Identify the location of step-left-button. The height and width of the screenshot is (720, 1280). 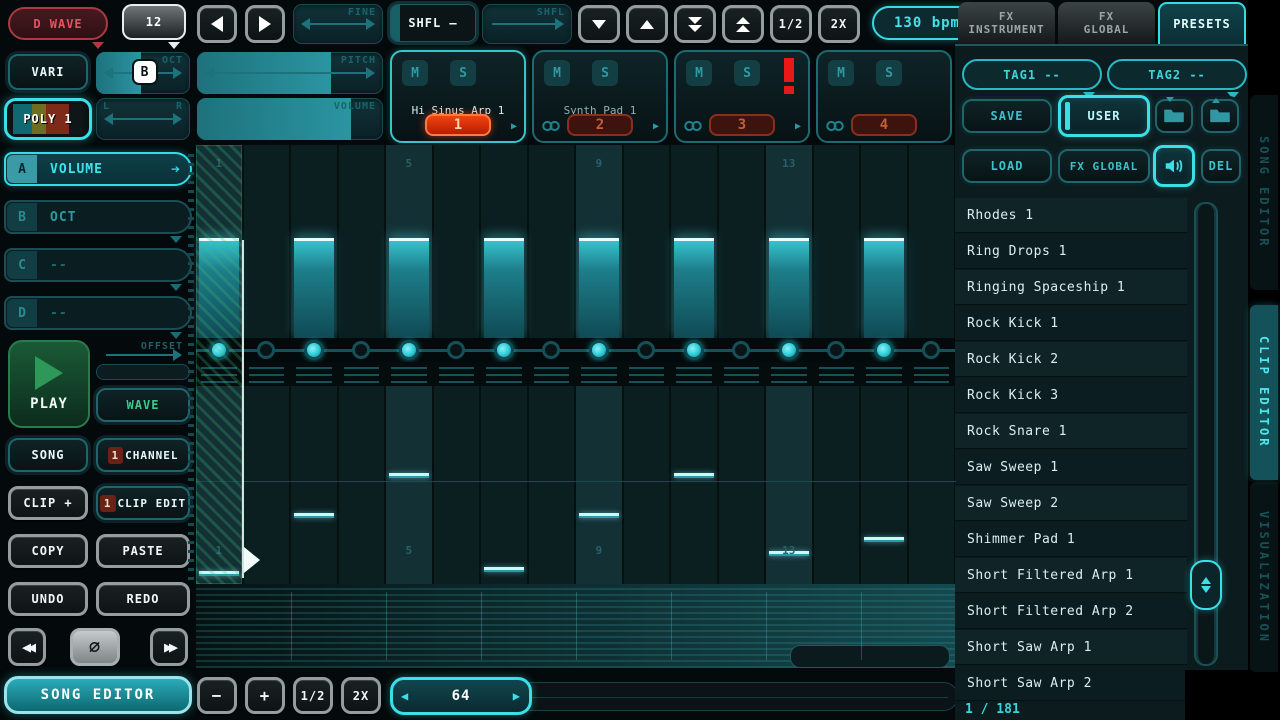
(217, 24).